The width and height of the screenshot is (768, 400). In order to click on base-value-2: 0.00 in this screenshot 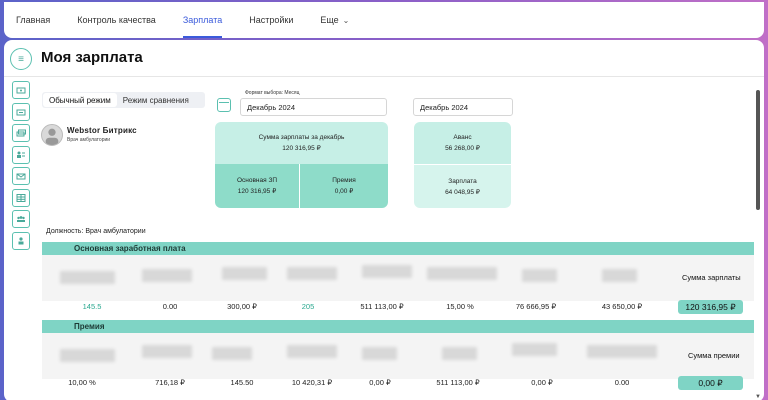, I will do `click(170, 306)`.